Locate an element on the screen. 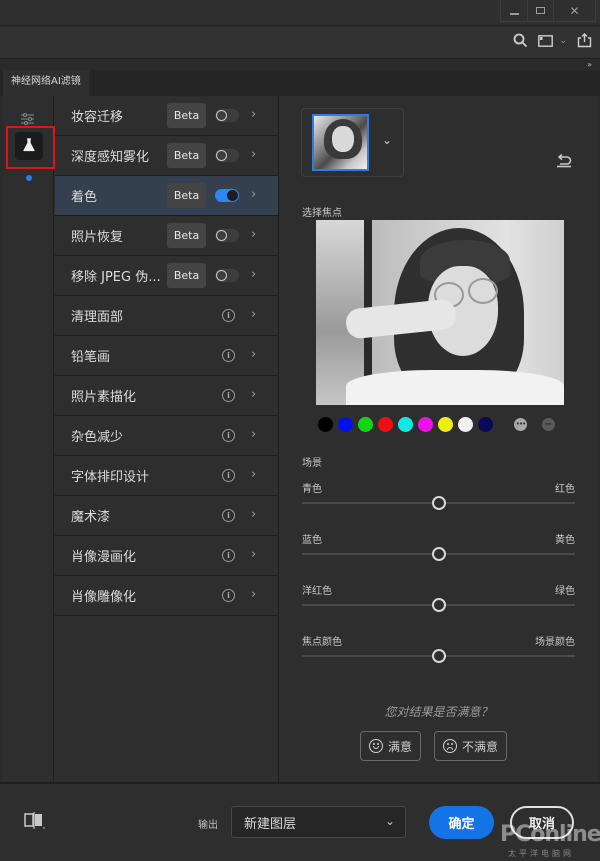 Image resolution: width=600 pixels, height=861 pixels. tab-neural-filters: 神经网络AI滤镜 is located at coordinates (46, 83).